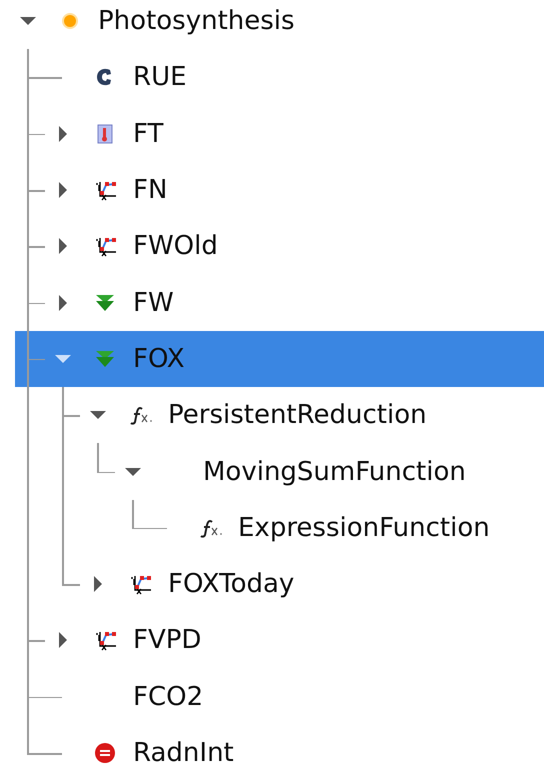  Describe the element at coordinates (196, 21) in the screenshot. I see `item-label: Photosynthesis` at that location.